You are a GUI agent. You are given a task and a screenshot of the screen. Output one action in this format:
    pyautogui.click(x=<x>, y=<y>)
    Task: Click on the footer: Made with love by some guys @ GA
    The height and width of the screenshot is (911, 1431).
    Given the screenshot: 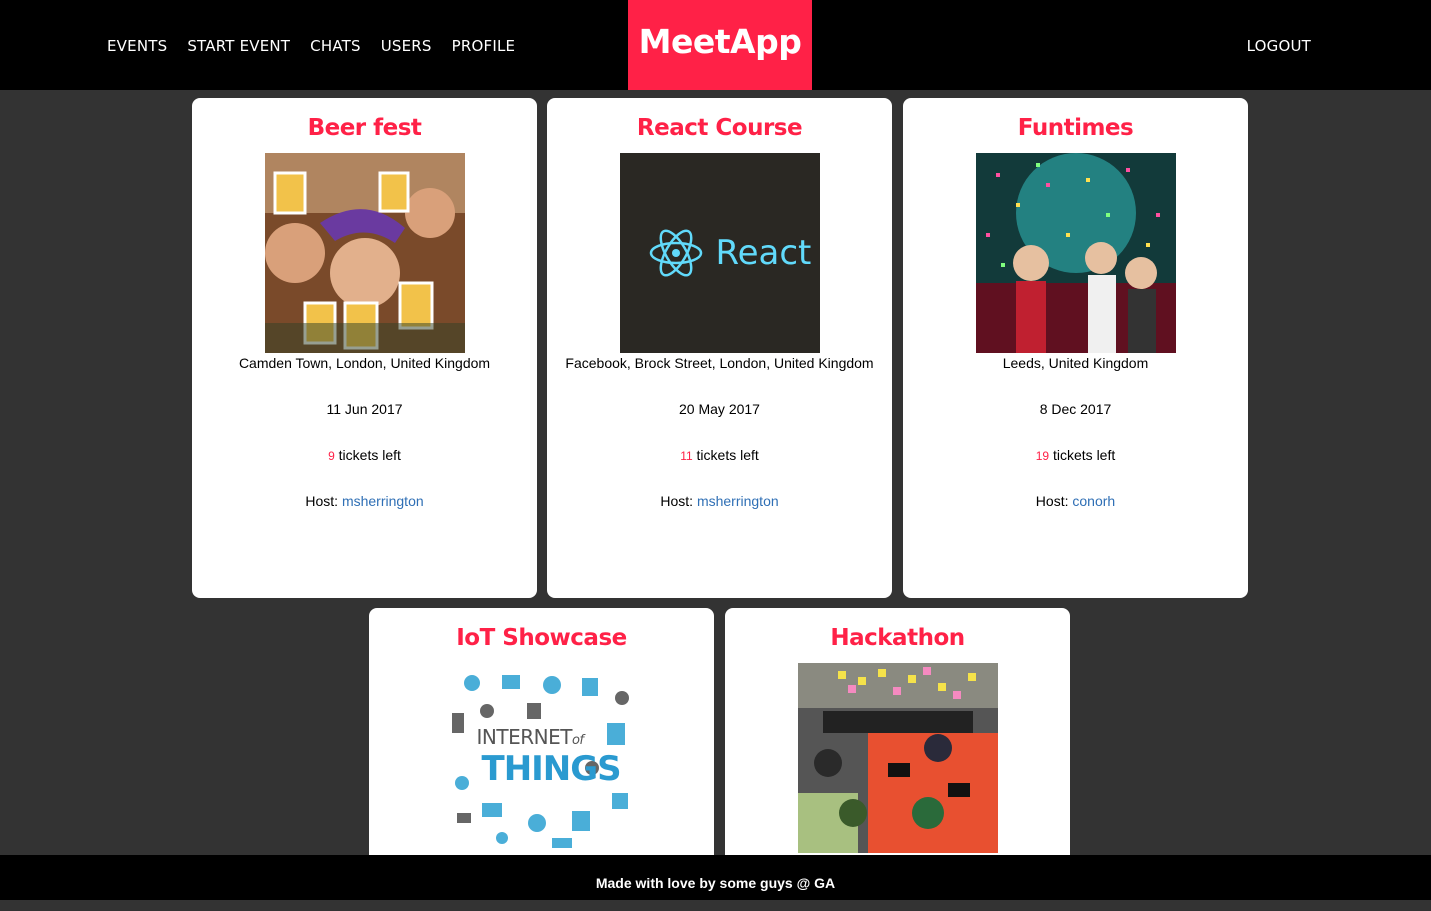 What is the action you would take?
    pyautogui.click(x=715, y=877)
    